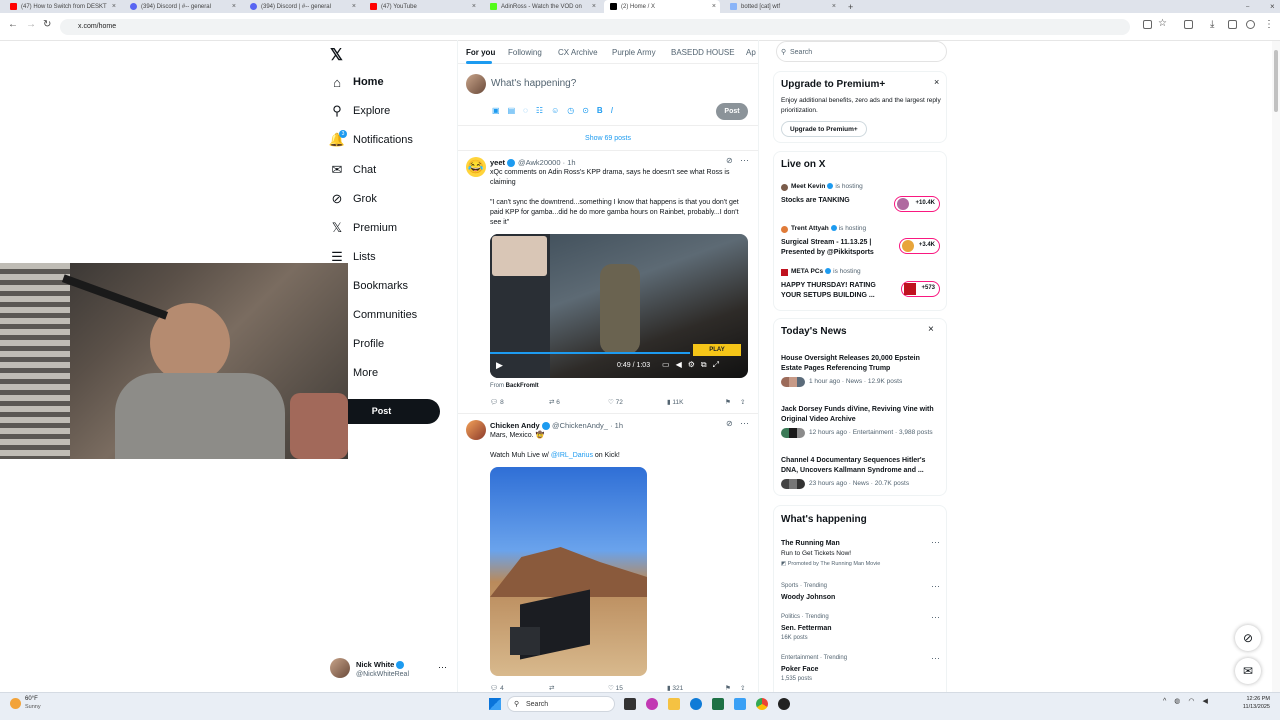 This screenshot has height=720, width=1280. What do you see at coordinates (707, 364) in the screenshot?
I see `pip-icon: ⧉` at bounding box center [707, 364].